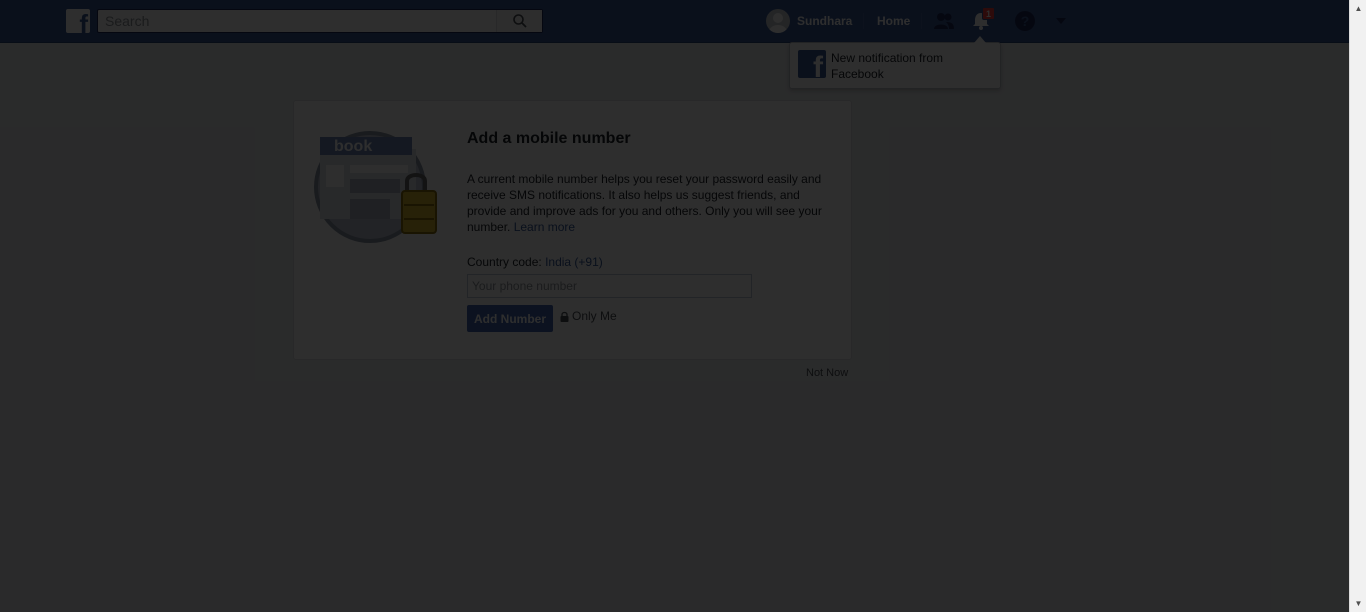 The image size is (1366, 612). I want to click on add-number-button: Add Number, so click(510, 318).